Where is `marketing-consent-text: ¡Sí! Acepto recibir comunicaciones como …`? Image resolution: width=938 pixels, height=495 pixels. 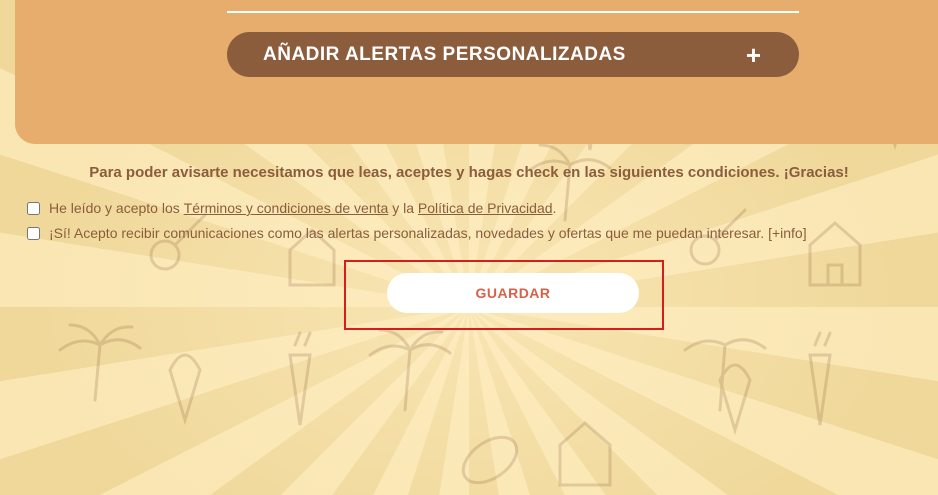 marketing-consent-text: ¡Sí! Acepto recibir comunicaciones como … is located at coordinates (407, 233).